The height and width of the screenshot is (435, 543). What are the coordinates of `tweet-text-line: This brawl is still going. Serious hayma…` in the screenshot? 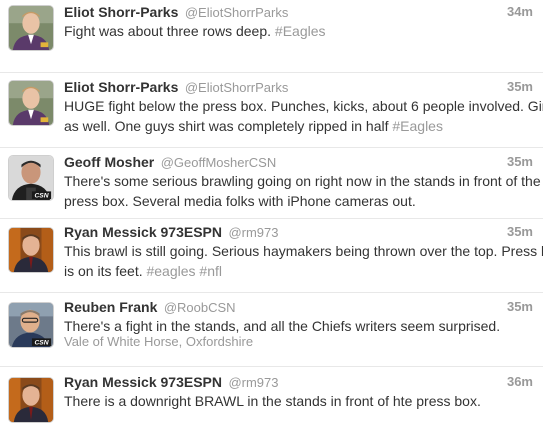 It's located at (303, 251).